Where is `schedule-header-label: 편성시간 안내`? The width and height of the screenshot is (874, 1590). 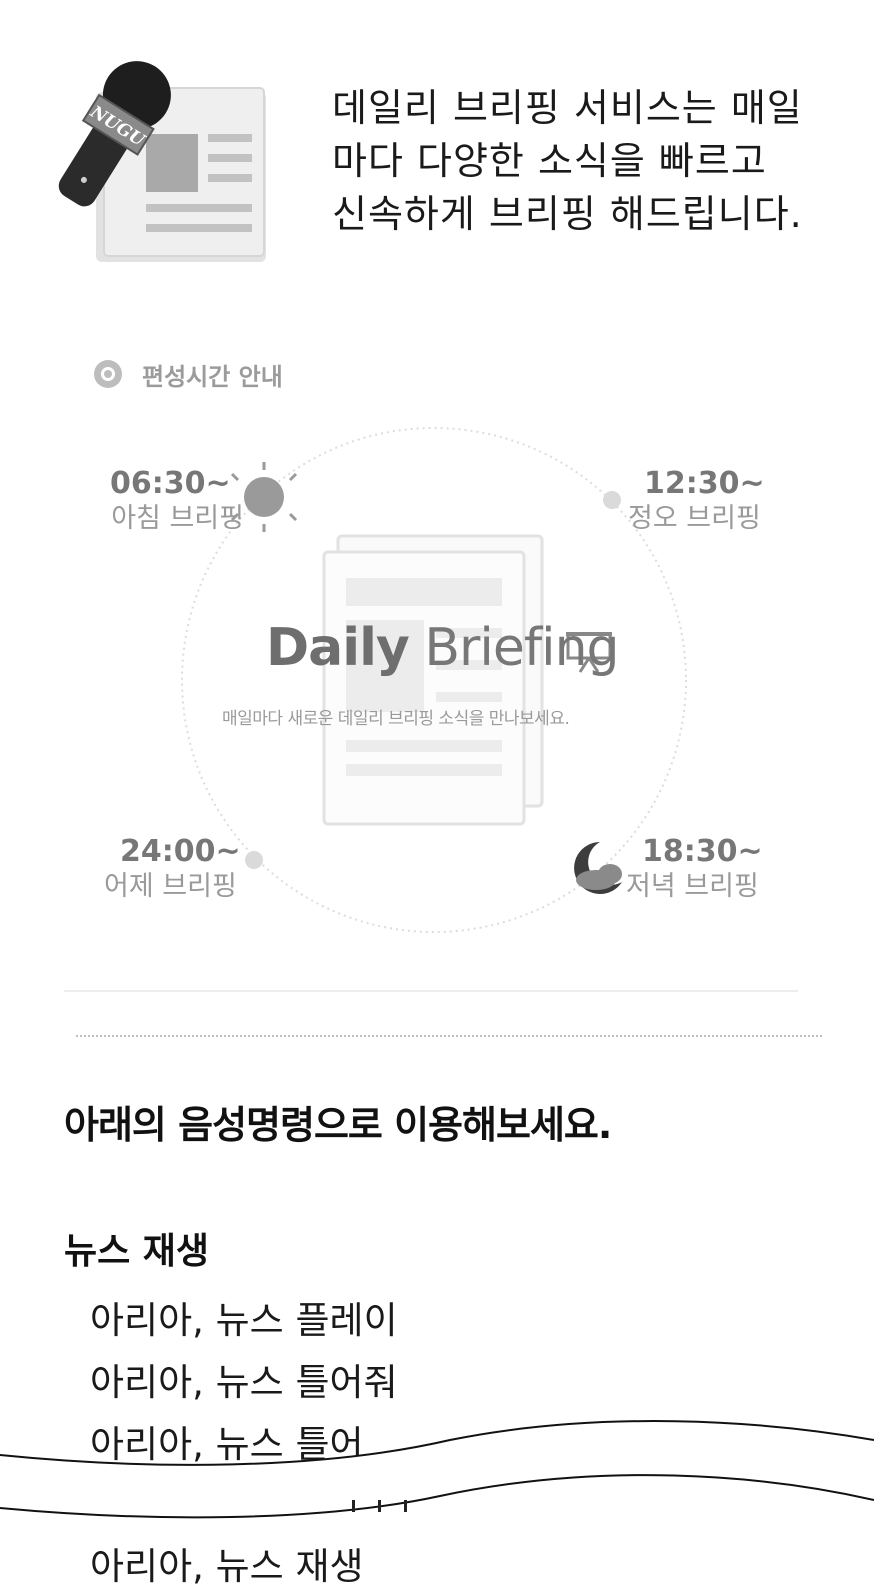 schedule-header-label: 편성시간 안내 is located at coordinates (212, 376).